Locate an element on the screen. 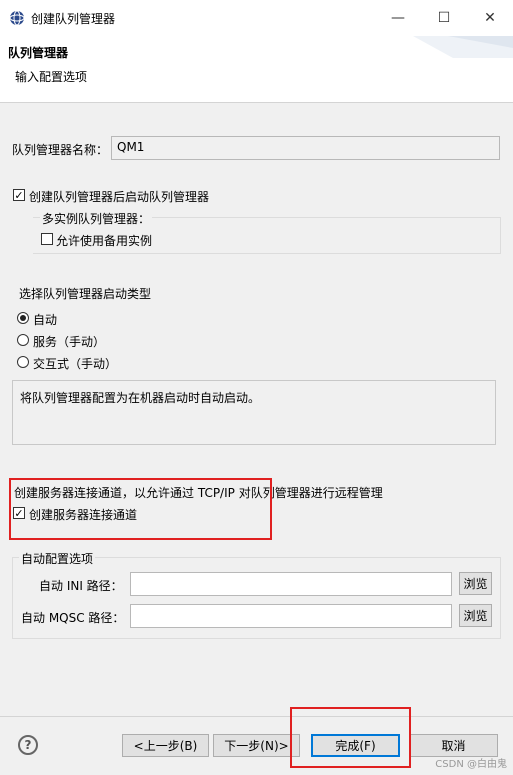 This screenshot has width=513, height=775. close-button: ✕ is located at coordinates (490, 18).